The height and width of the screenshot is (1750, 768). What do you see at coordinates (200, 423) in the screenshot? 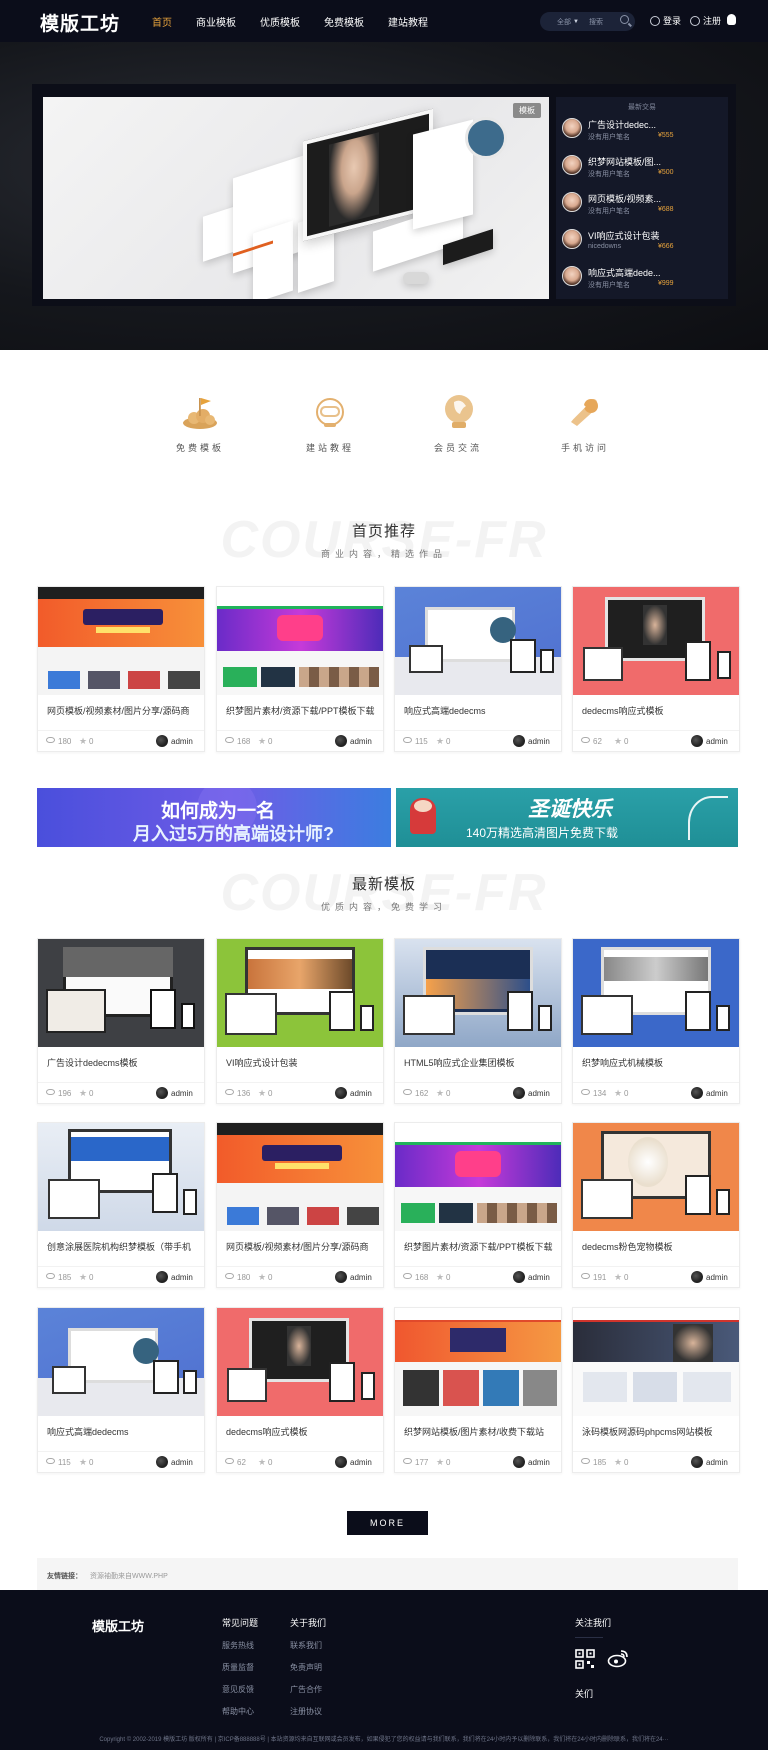
I see `feature-free-templates: 免费模板` at bounding box center [200, 423].